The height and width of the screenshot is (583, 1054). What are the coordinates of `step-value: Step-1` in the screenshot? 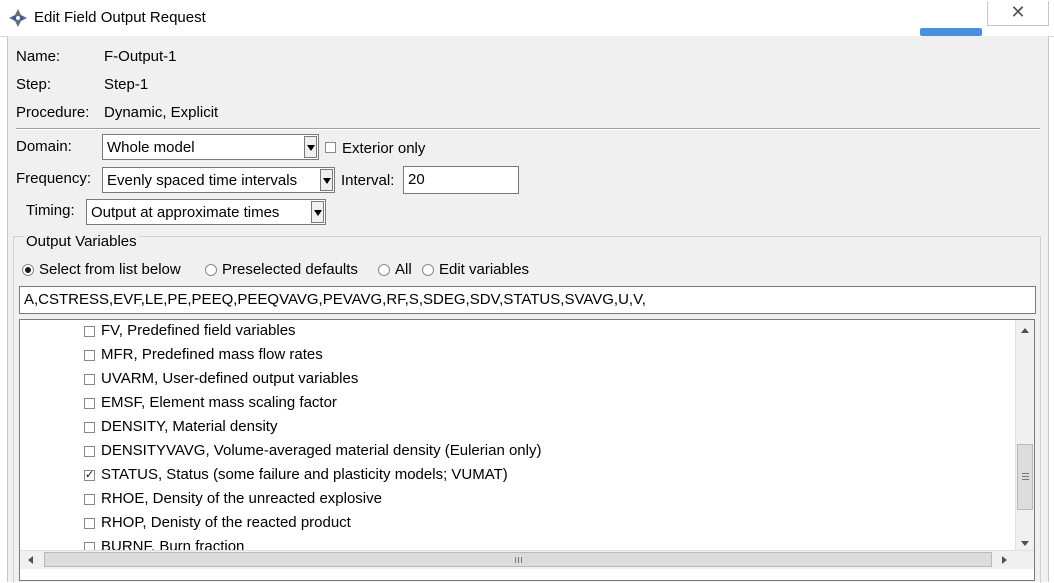 It's located at (126, 84).